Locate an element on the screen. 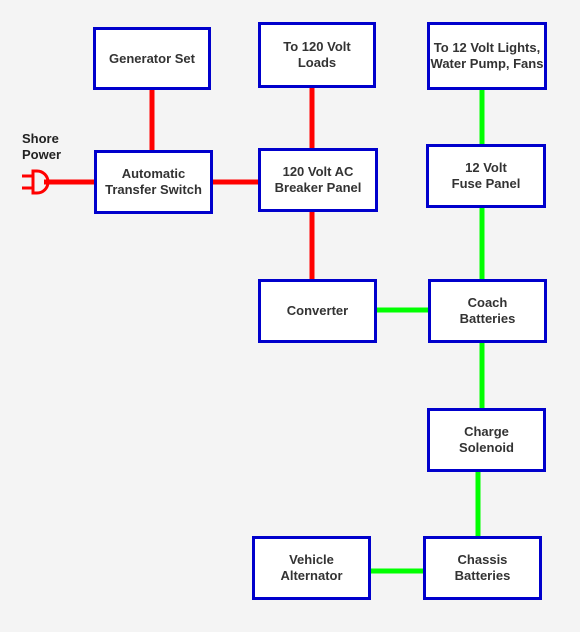 The image size is (580, 632). node-ats: Automatic Transfer Switch is located at coordinates (153, 182).